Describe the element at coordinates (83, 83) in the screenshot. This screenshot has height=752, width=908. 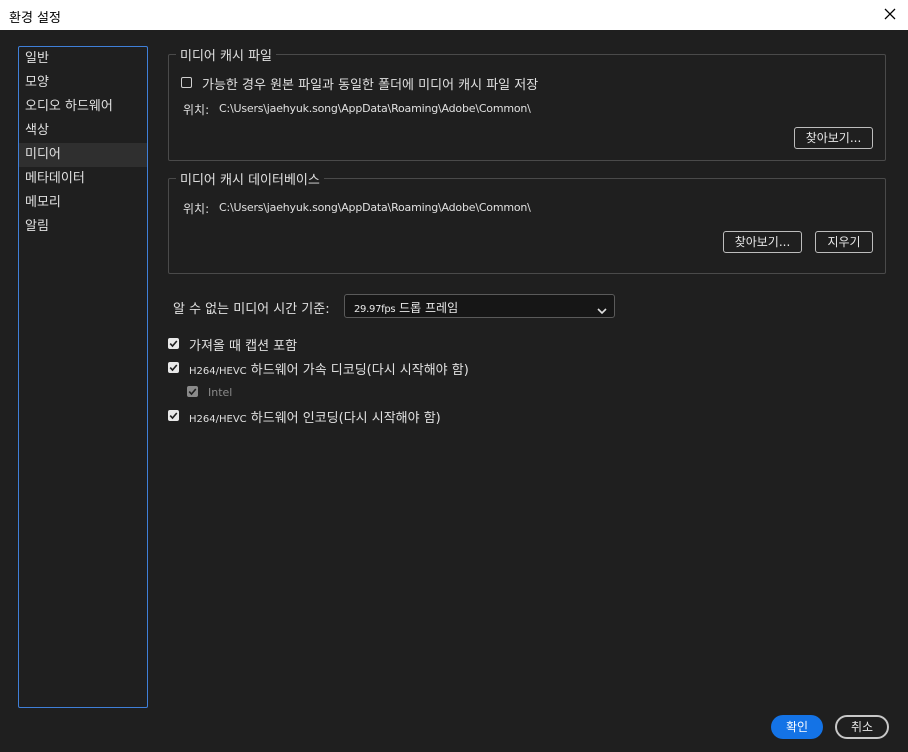
I see `sidebar-item-appearance: 모양` at that location.